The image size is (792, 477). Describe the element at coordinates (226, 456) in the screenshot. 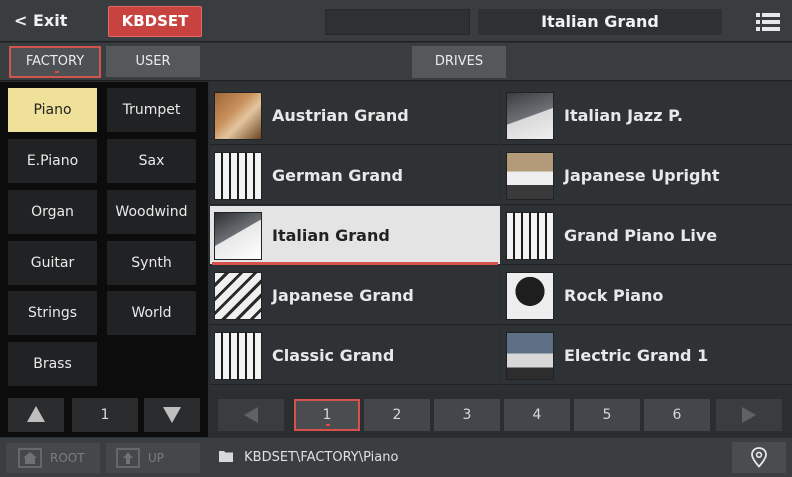

I see `folder-icon` at that location.